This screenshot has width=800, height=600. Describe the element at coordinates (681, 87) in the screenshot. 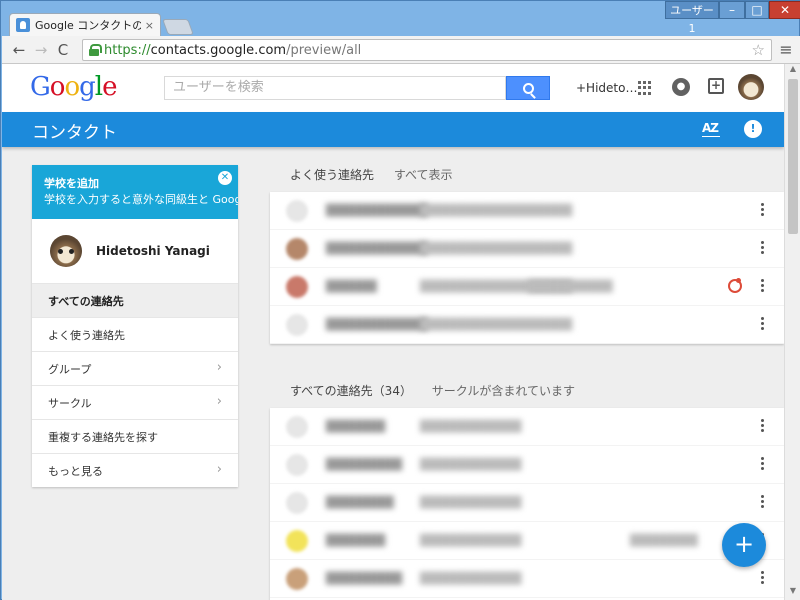

I see `notifications-icon: ●` at that location.